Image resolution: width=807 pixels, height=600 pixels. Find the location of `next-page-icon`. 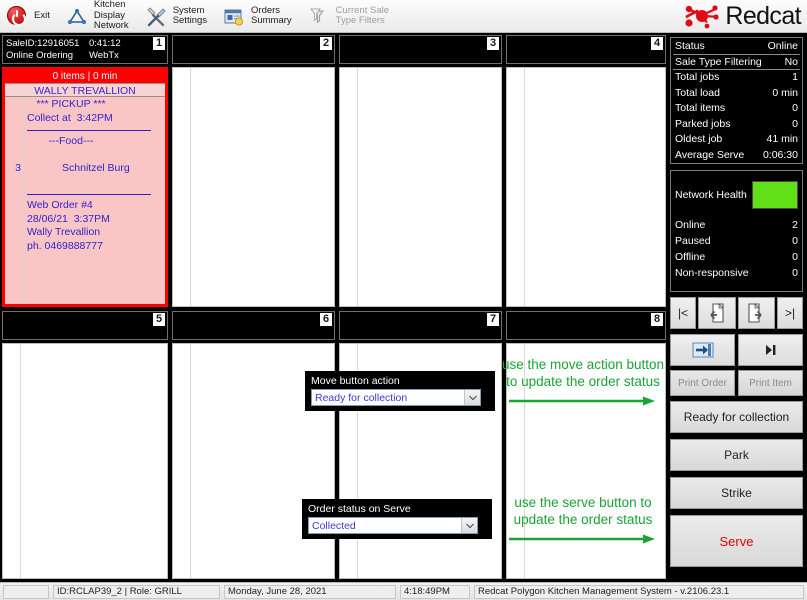

next-page-icon is located at coordinates (755, 313).